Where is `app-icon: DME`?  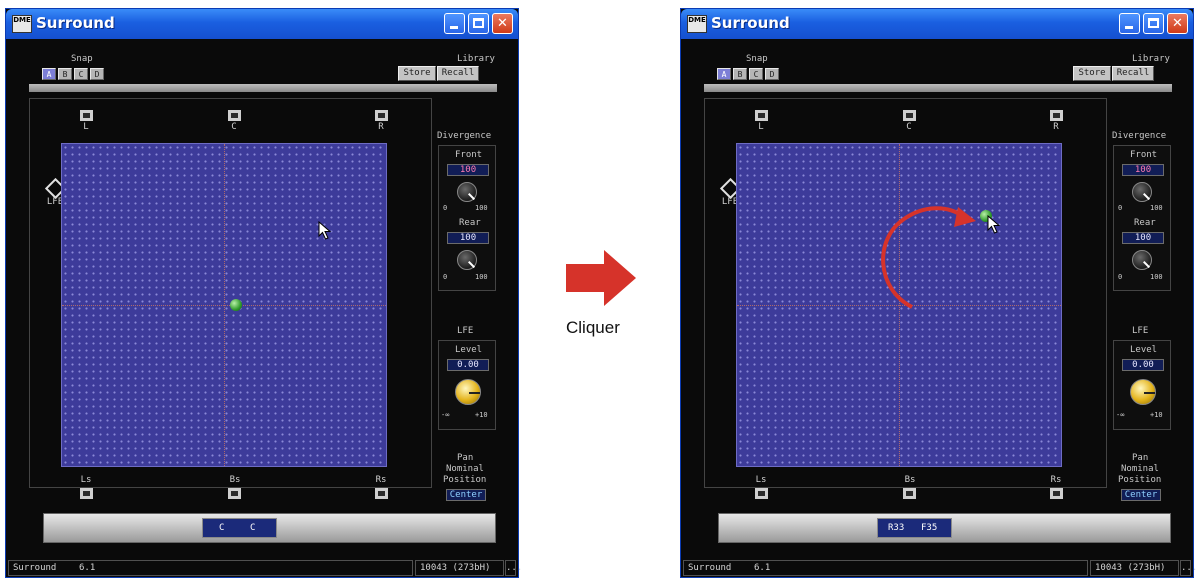
app-icon: DME is located at coordinates (697, 24).